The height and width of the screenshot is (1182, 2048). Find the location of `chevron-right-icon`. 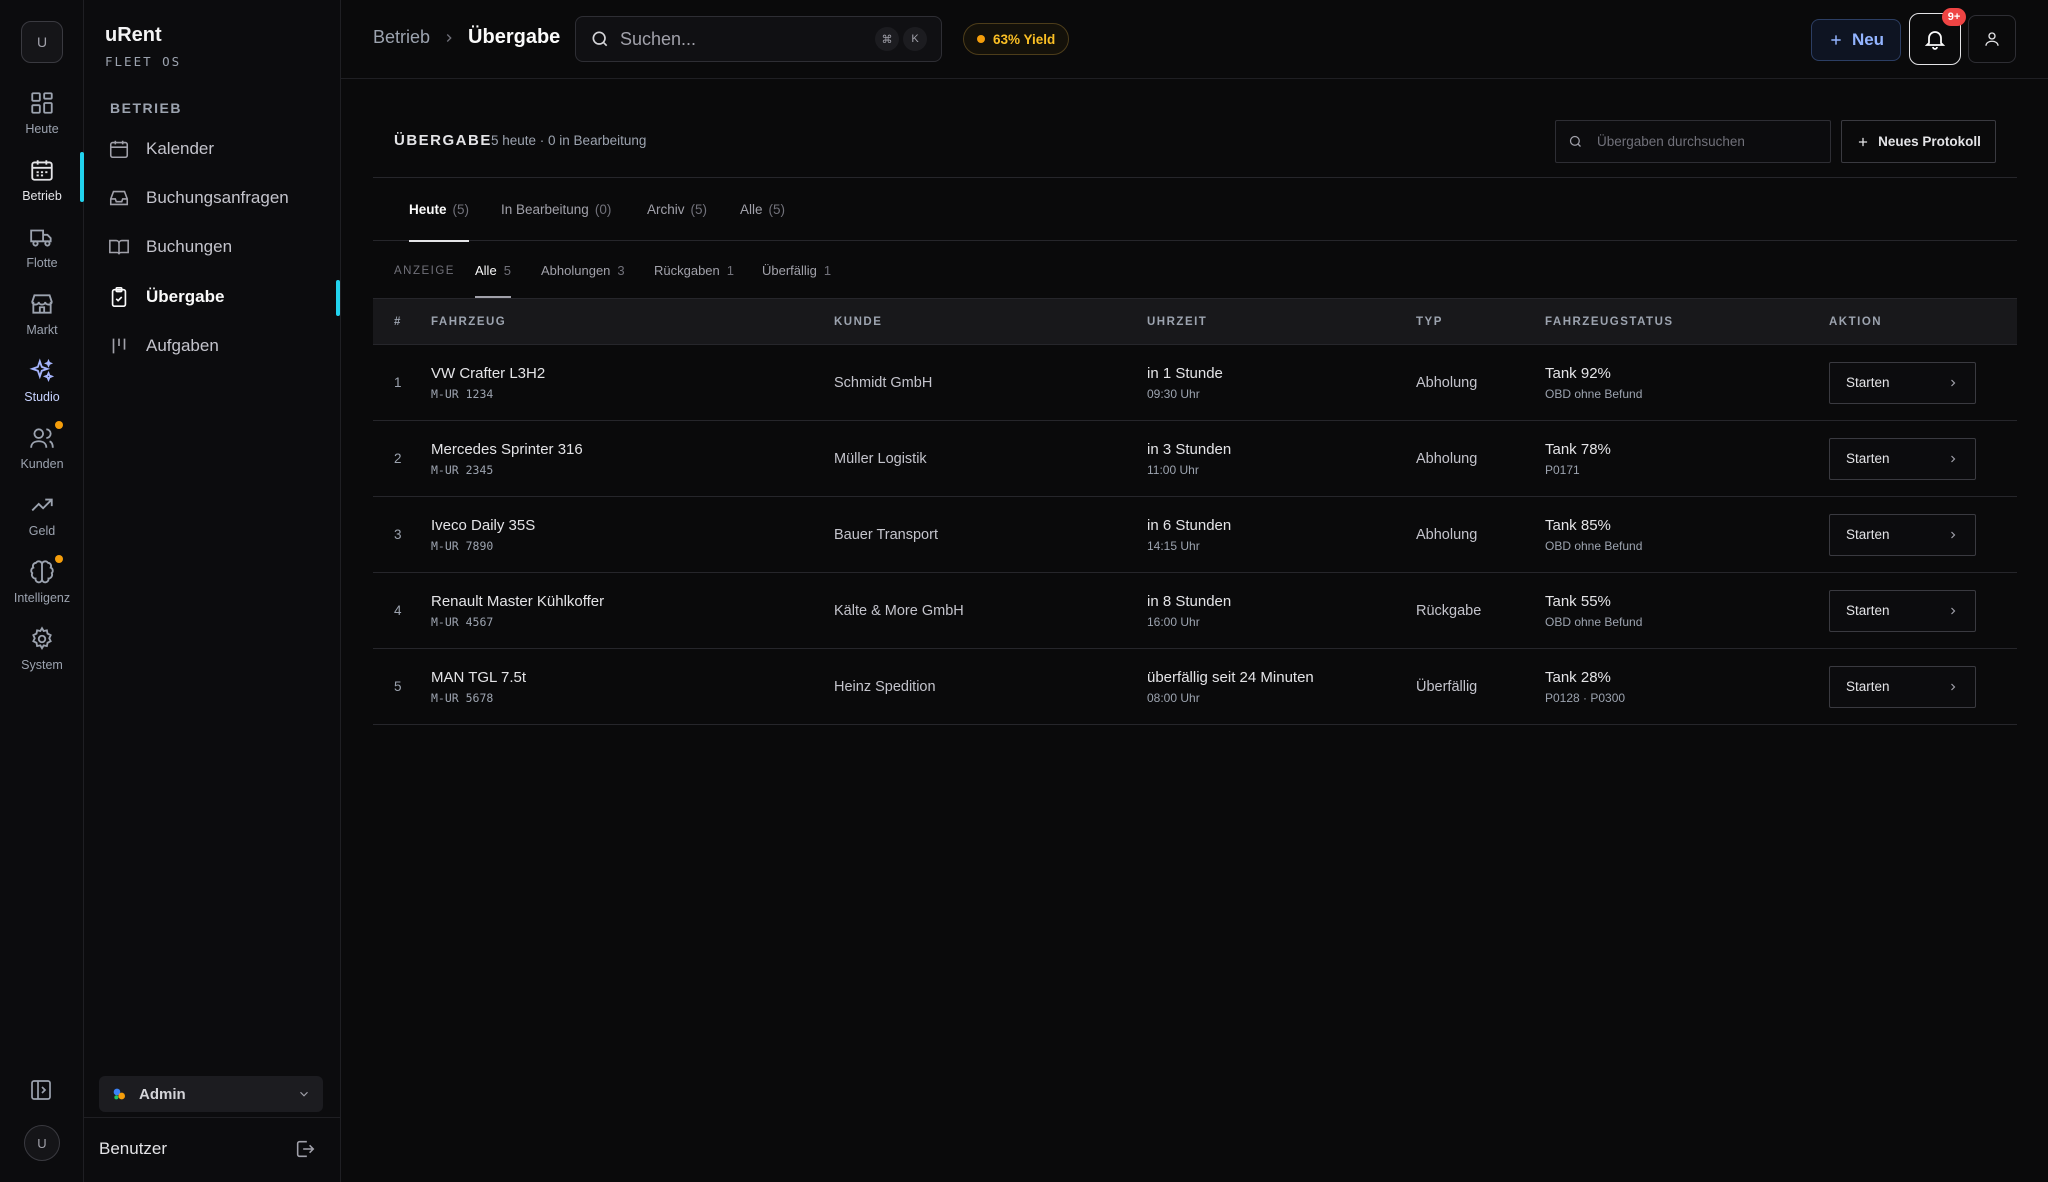

chevron-right-icon is located at coordinates (1953, 383).